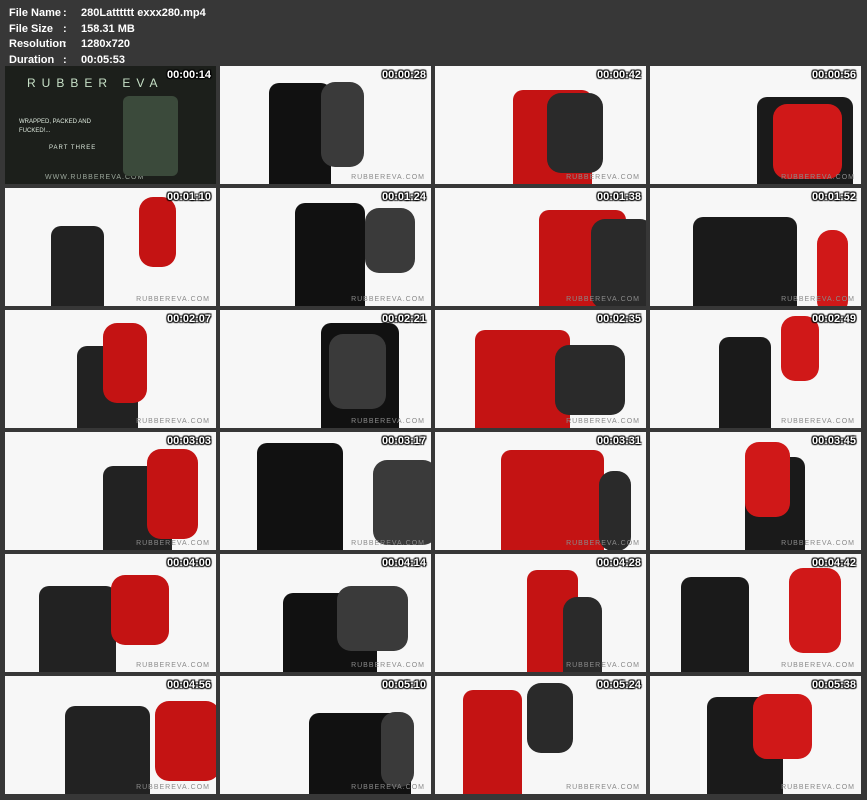  I want to click on thumbnail-timestamp: 00:00:42, so click(618, 75).